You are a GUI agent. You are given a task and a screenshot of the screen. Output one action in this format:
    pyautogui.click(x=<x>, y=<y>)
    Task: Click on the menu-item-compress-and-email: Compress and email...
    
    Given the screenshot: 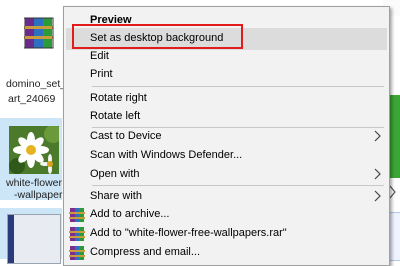 What is the action you would take?
    pyautogui.click(x=226, y=253)
    